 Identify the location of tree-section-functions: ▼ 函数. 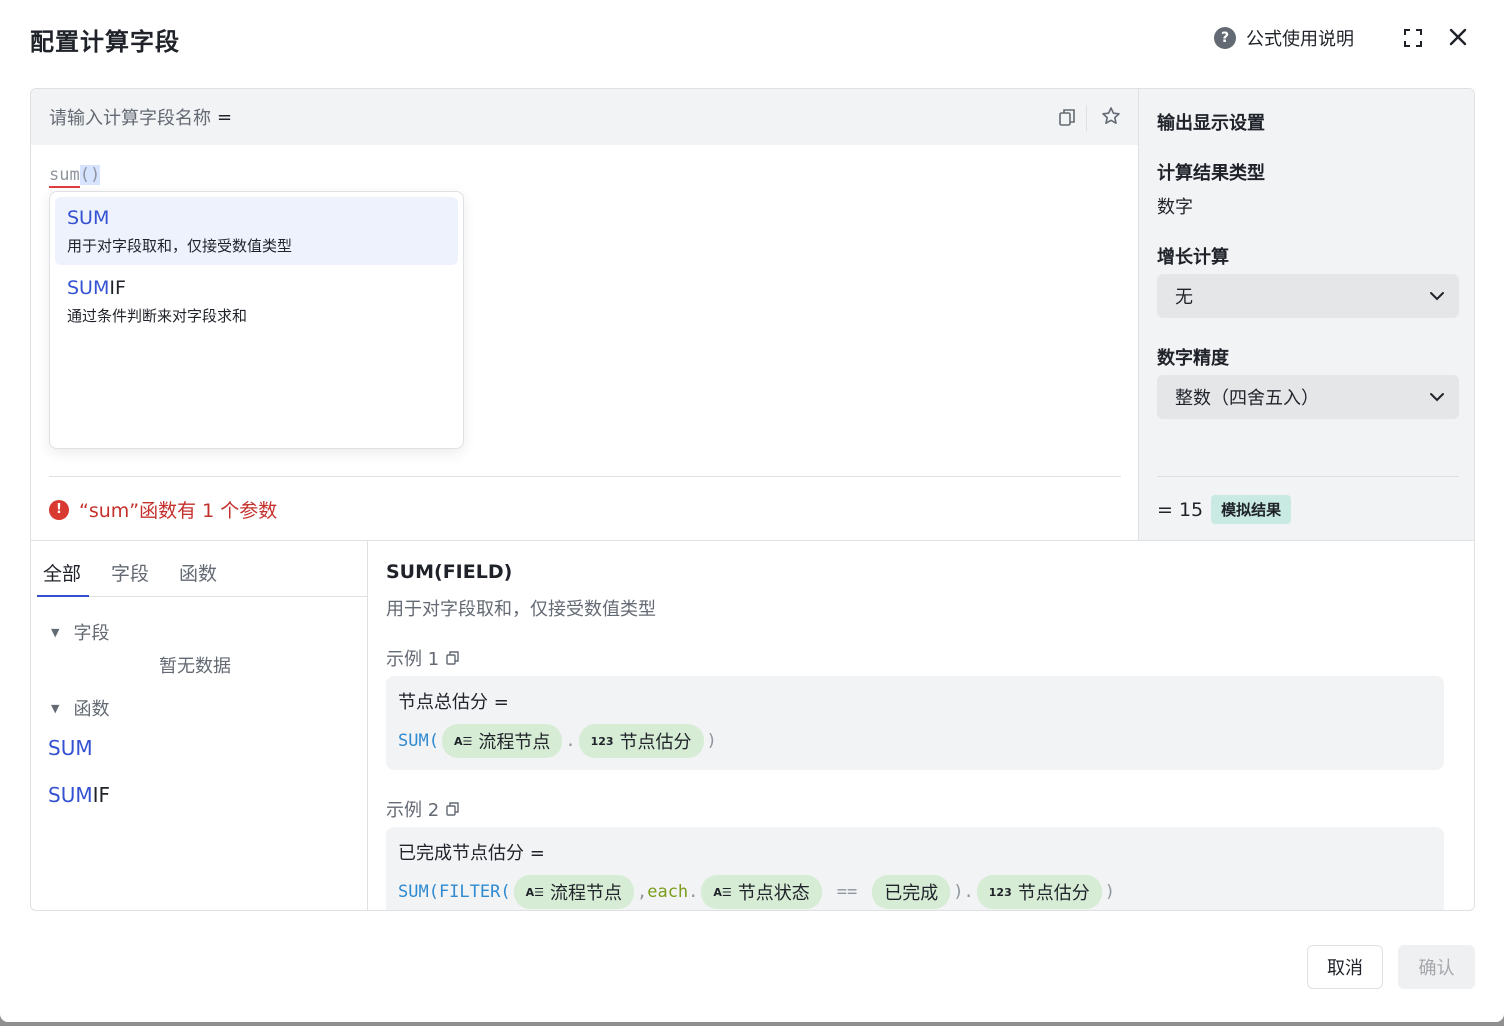
(80, 708).